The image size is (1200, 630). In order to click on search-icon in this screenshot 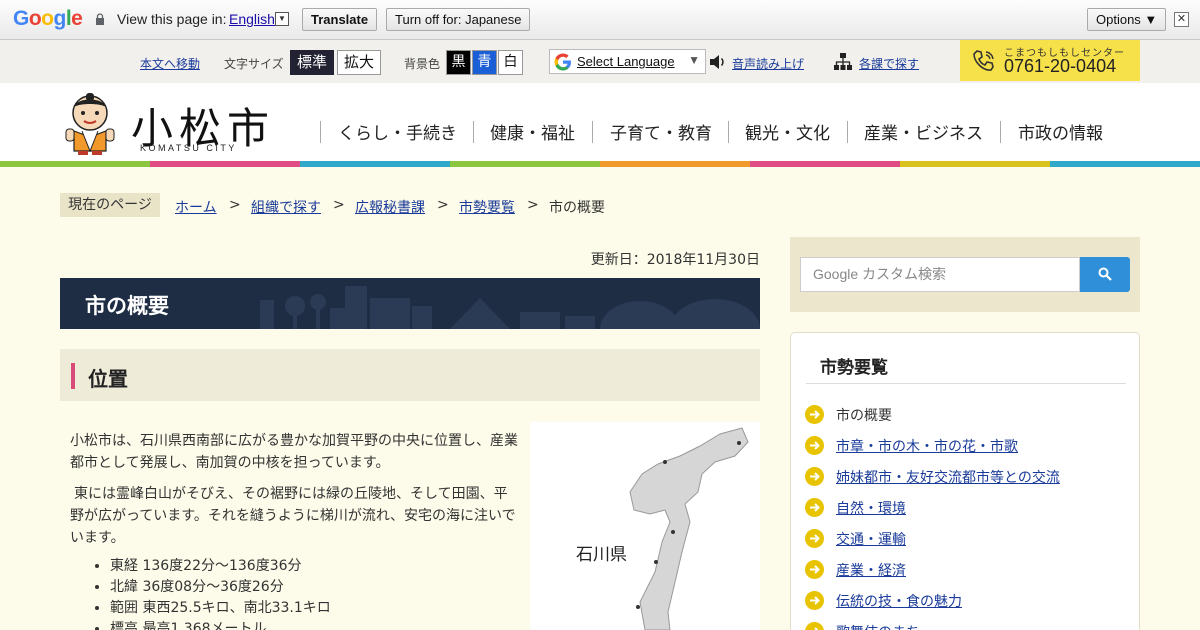, I will do `click(1105, 274)`.